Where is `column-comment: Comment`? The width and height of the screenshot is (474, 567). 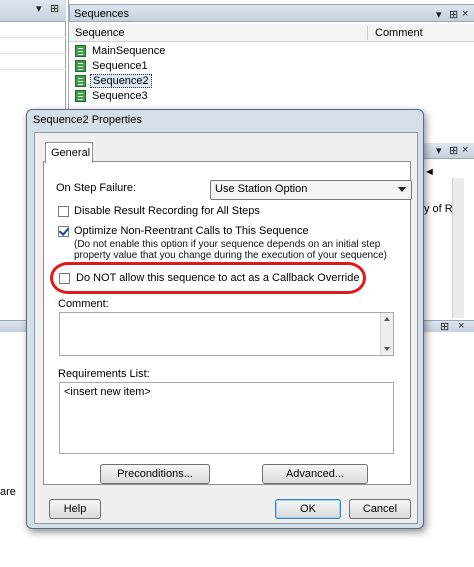
column-comment: Comment is located at coordinates (399, 33).